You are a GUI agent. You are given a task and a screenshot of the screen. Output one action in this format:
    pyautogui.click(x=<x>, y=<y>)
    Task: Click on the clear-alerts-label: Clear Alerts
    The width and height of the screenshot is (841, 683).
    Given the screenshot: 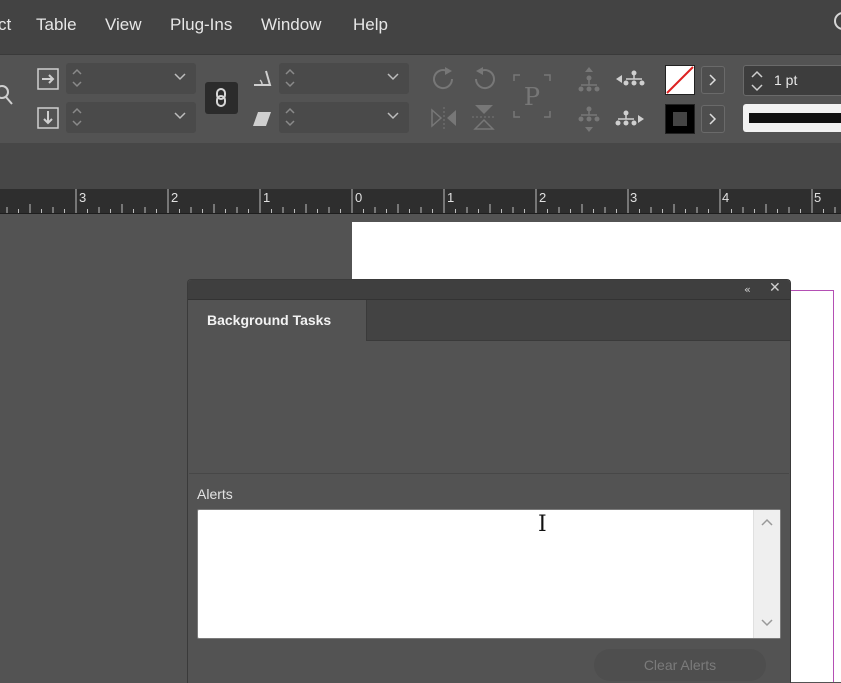 What is the action you would take?
    pyautogui.click(x=680, y=665)
    